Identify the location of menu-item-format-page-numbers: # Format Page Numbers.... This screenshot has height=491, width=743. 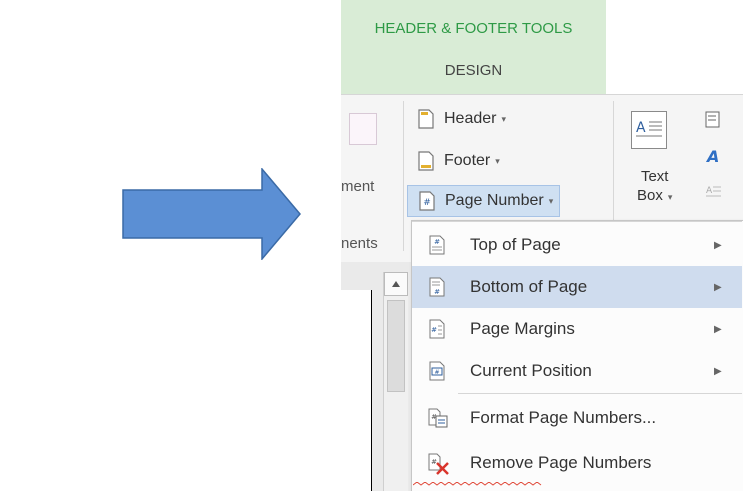
(577, 418).